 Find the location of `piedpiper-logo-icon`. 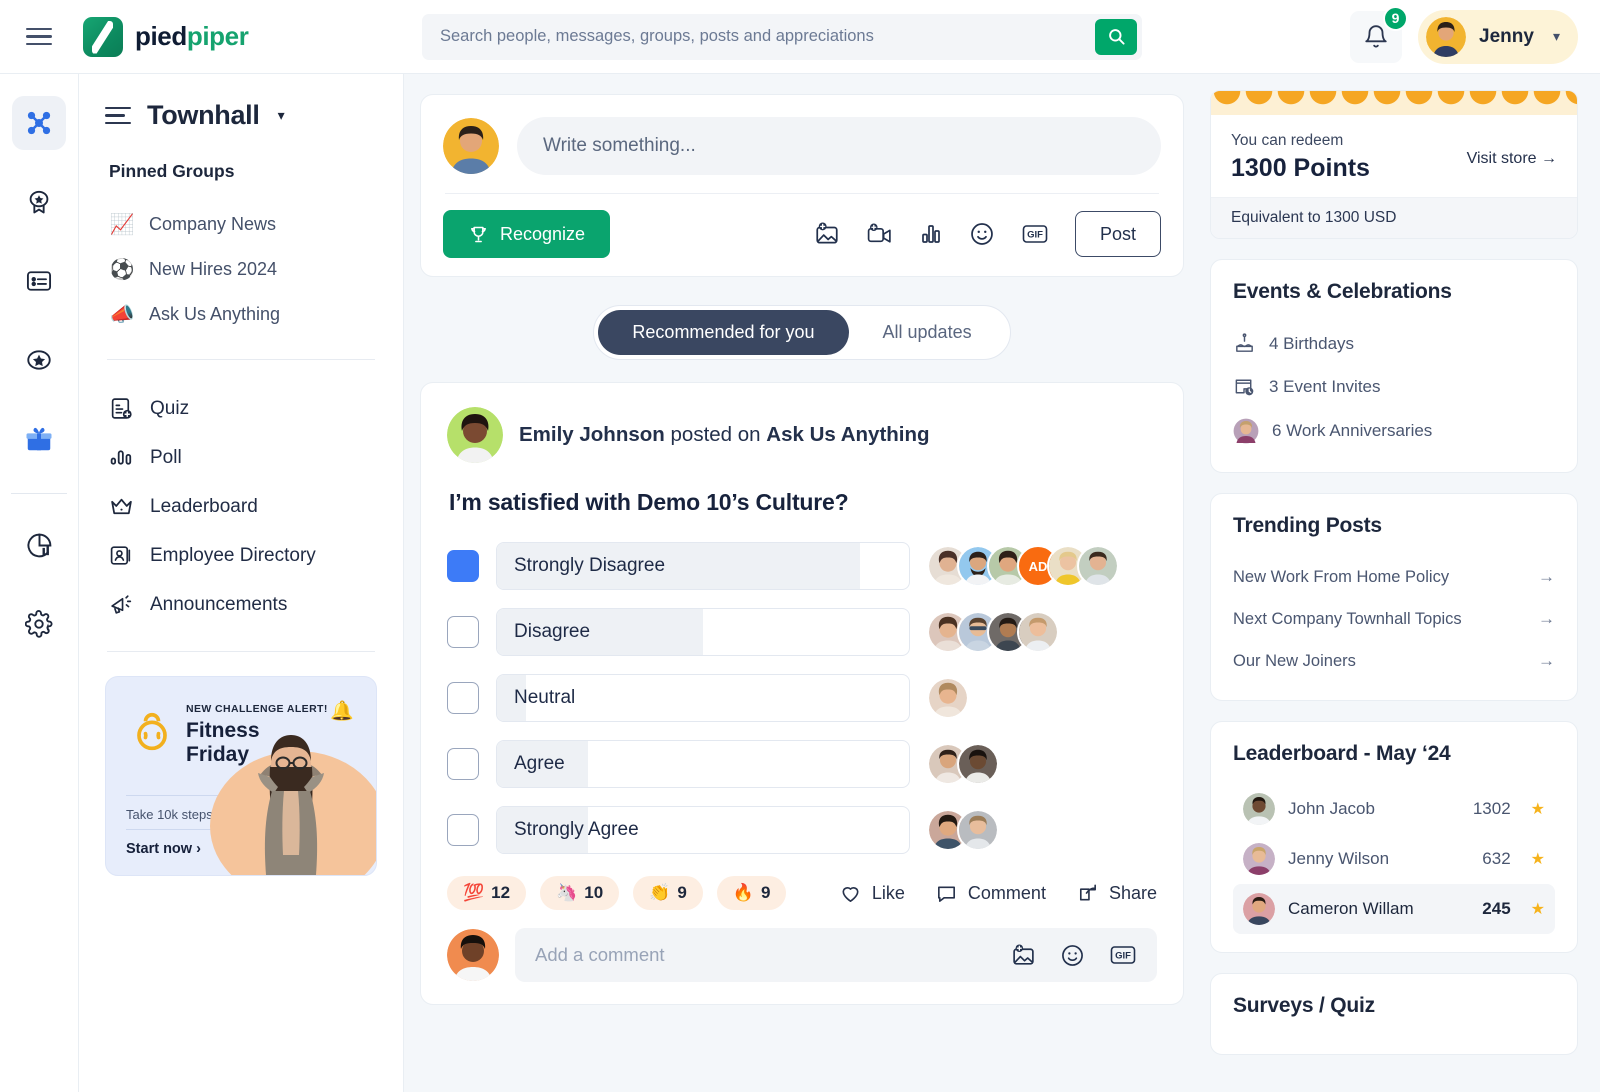

piedpiper-logo-icon is located at coordinates (103, 36).